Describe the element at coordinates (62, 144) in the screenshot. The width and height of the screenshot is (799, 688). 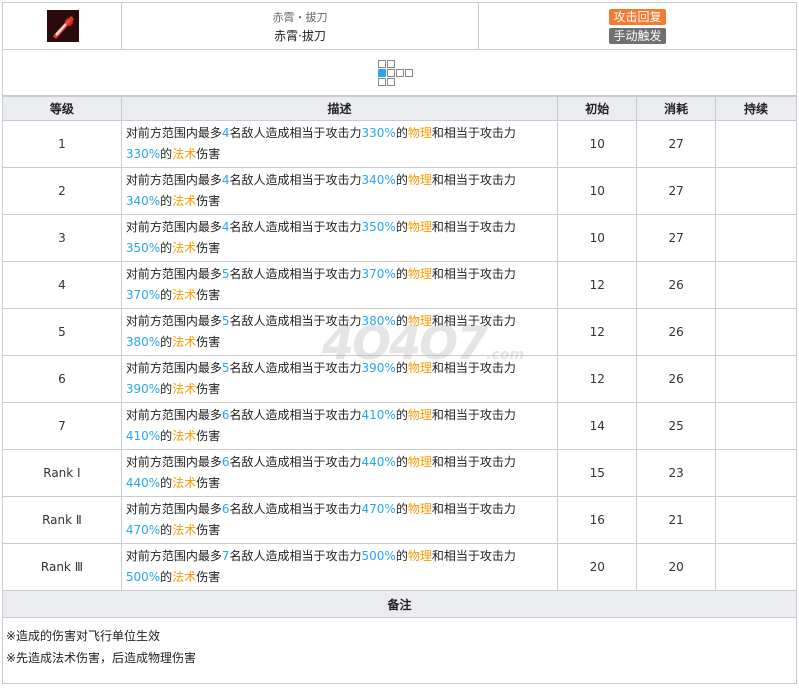
I see `level-cell: 1` at that location.